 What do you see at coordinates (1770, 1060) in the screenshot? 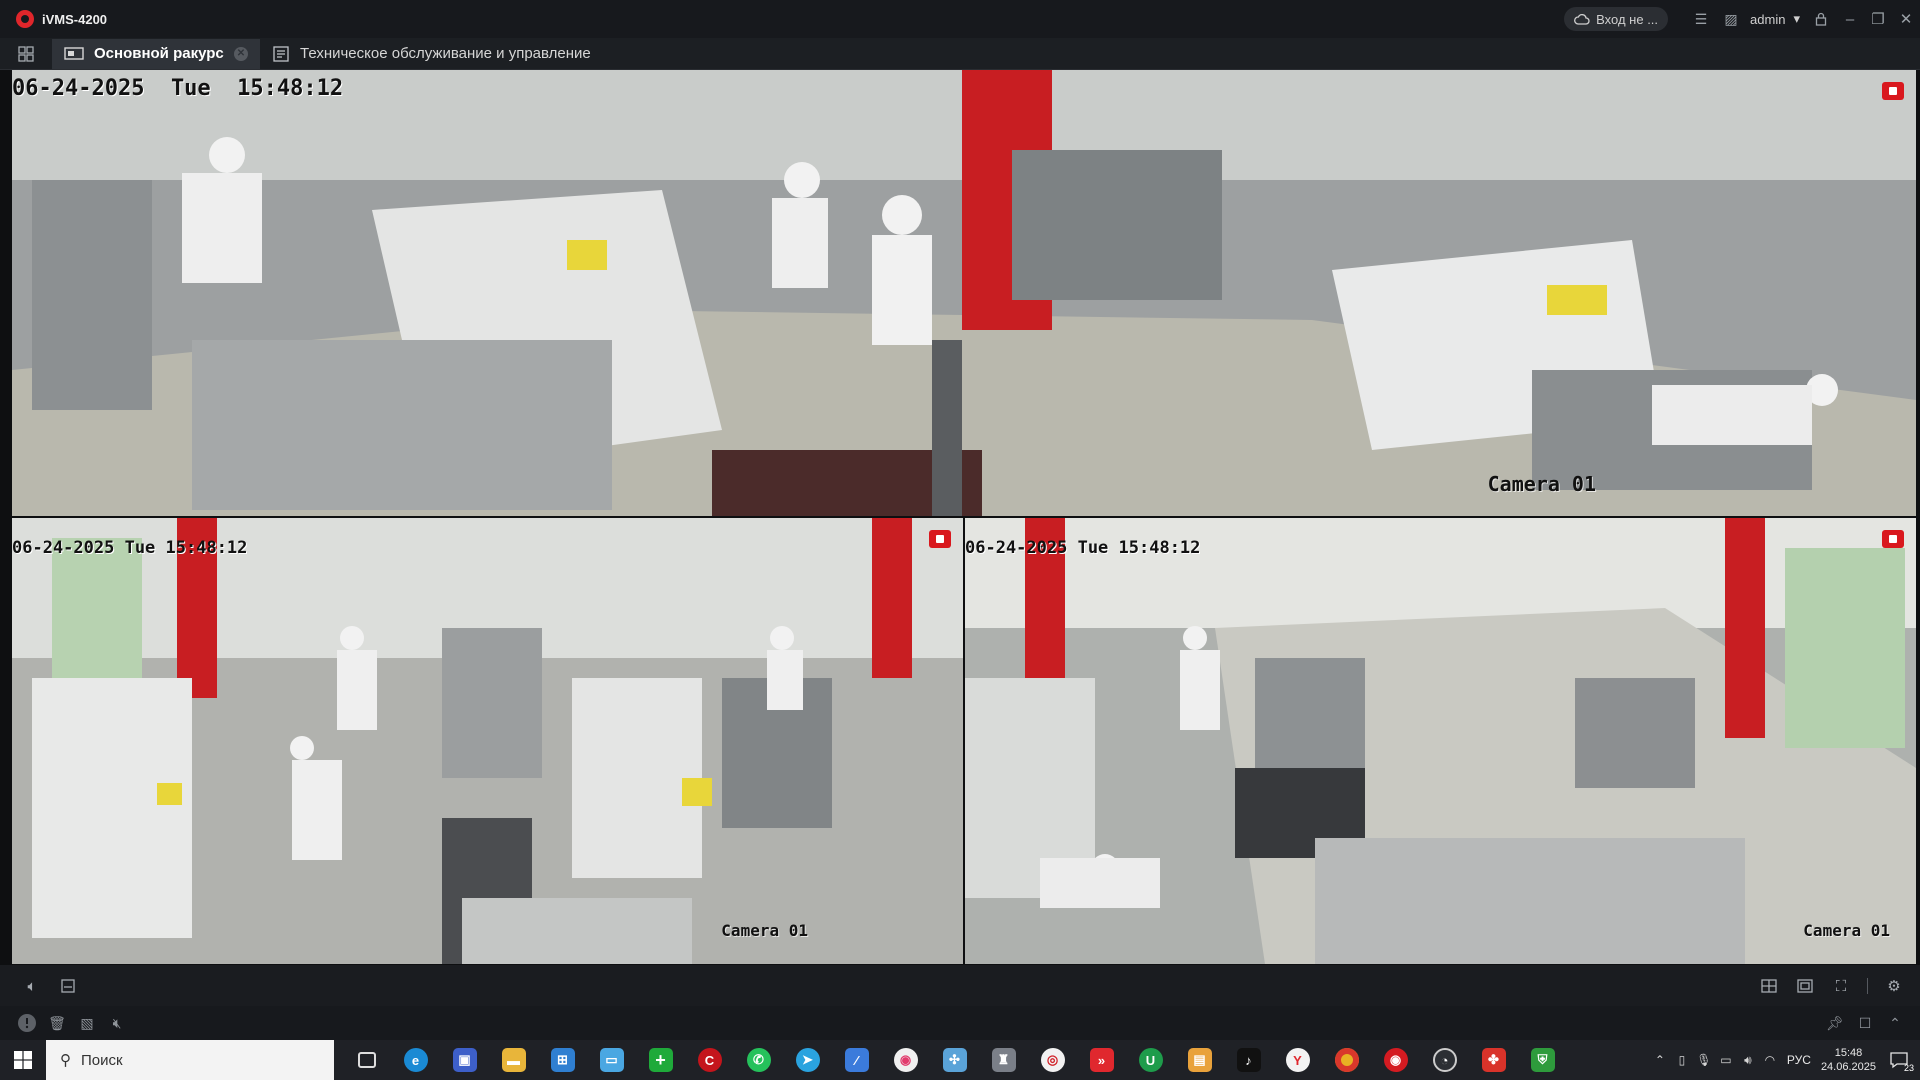
I see `wifi-icon: ◠` at bounding box center [1770, 1060].